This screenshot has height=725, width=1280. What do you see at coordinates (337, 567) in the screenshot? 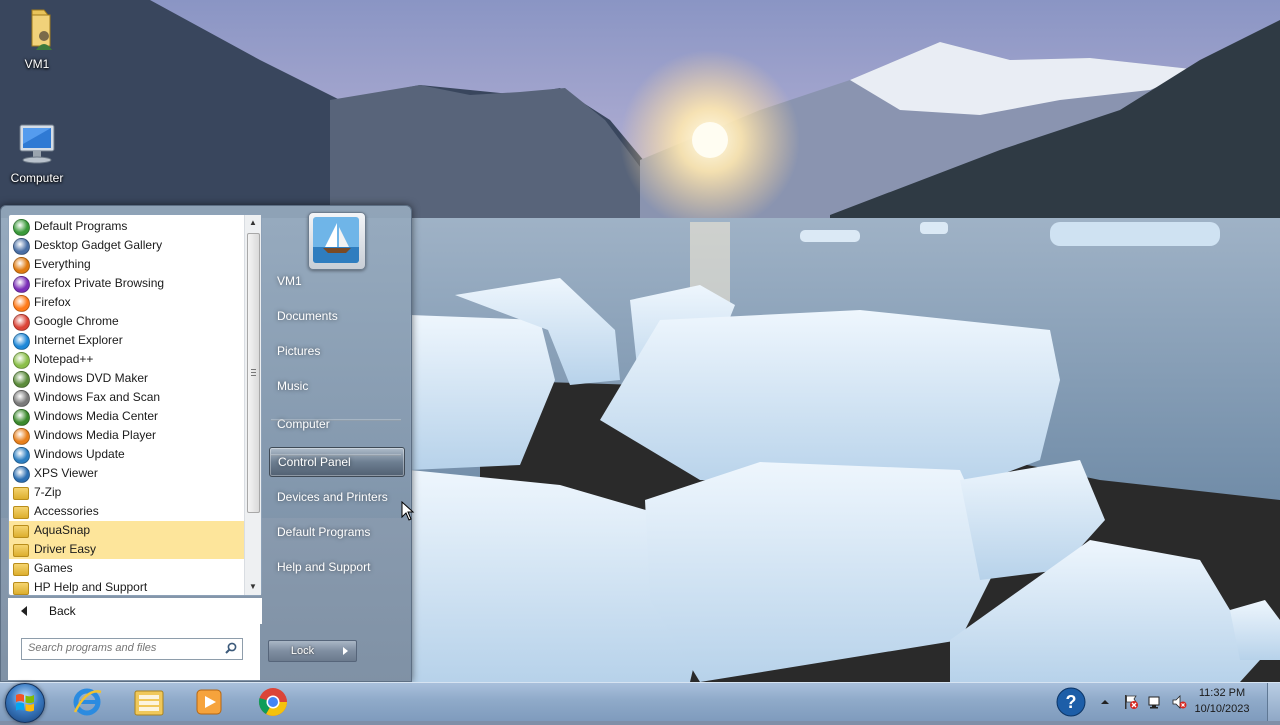
I see `start-link-help-and-support: Help and Support` at bounding box center [337, 567].